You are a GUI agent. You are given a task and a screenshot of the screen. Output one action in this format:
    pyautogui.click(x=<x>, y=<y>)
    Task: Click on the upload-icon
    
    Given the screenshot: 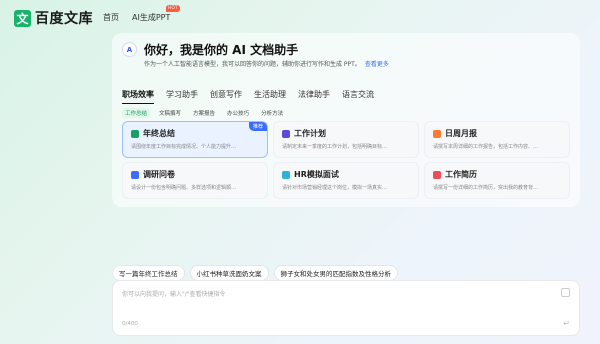 What is the action you would take?
    pyautogui.click(x=565, y=292)
    